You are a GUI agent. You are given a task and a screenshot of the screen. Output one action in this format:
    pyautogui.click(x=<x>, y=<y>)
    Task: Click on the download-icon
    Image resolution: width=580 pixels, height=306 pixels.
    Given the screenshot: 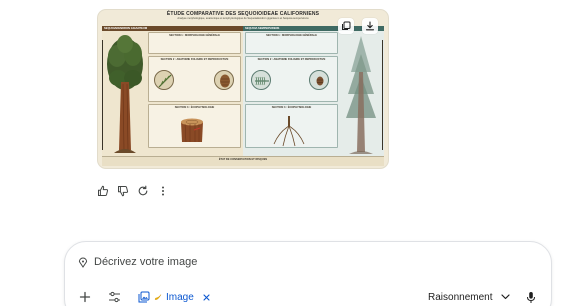 What is the action you would take?
    pyautogui.click(x=370, y=26)
    